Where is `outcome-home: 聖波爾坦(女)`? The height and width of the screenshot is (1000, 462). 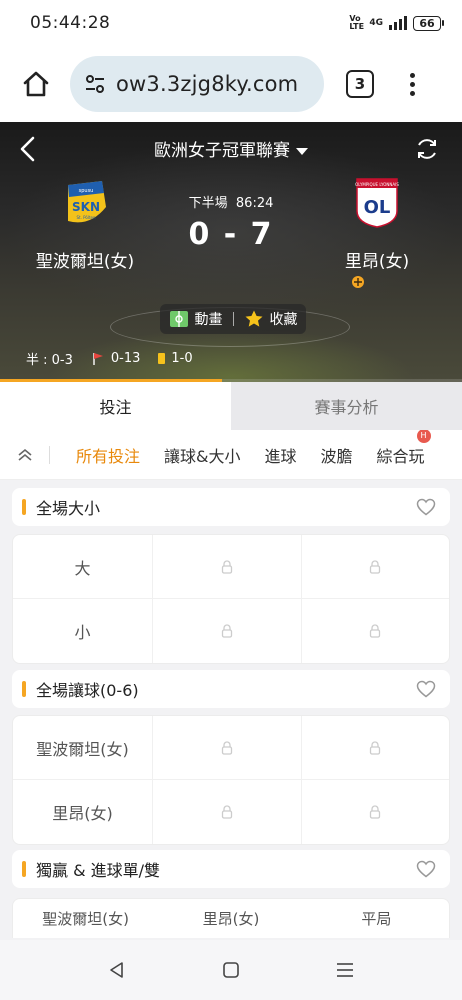 outcome-home: 聖波爾坦(女) is located at coordinates (86, 919).